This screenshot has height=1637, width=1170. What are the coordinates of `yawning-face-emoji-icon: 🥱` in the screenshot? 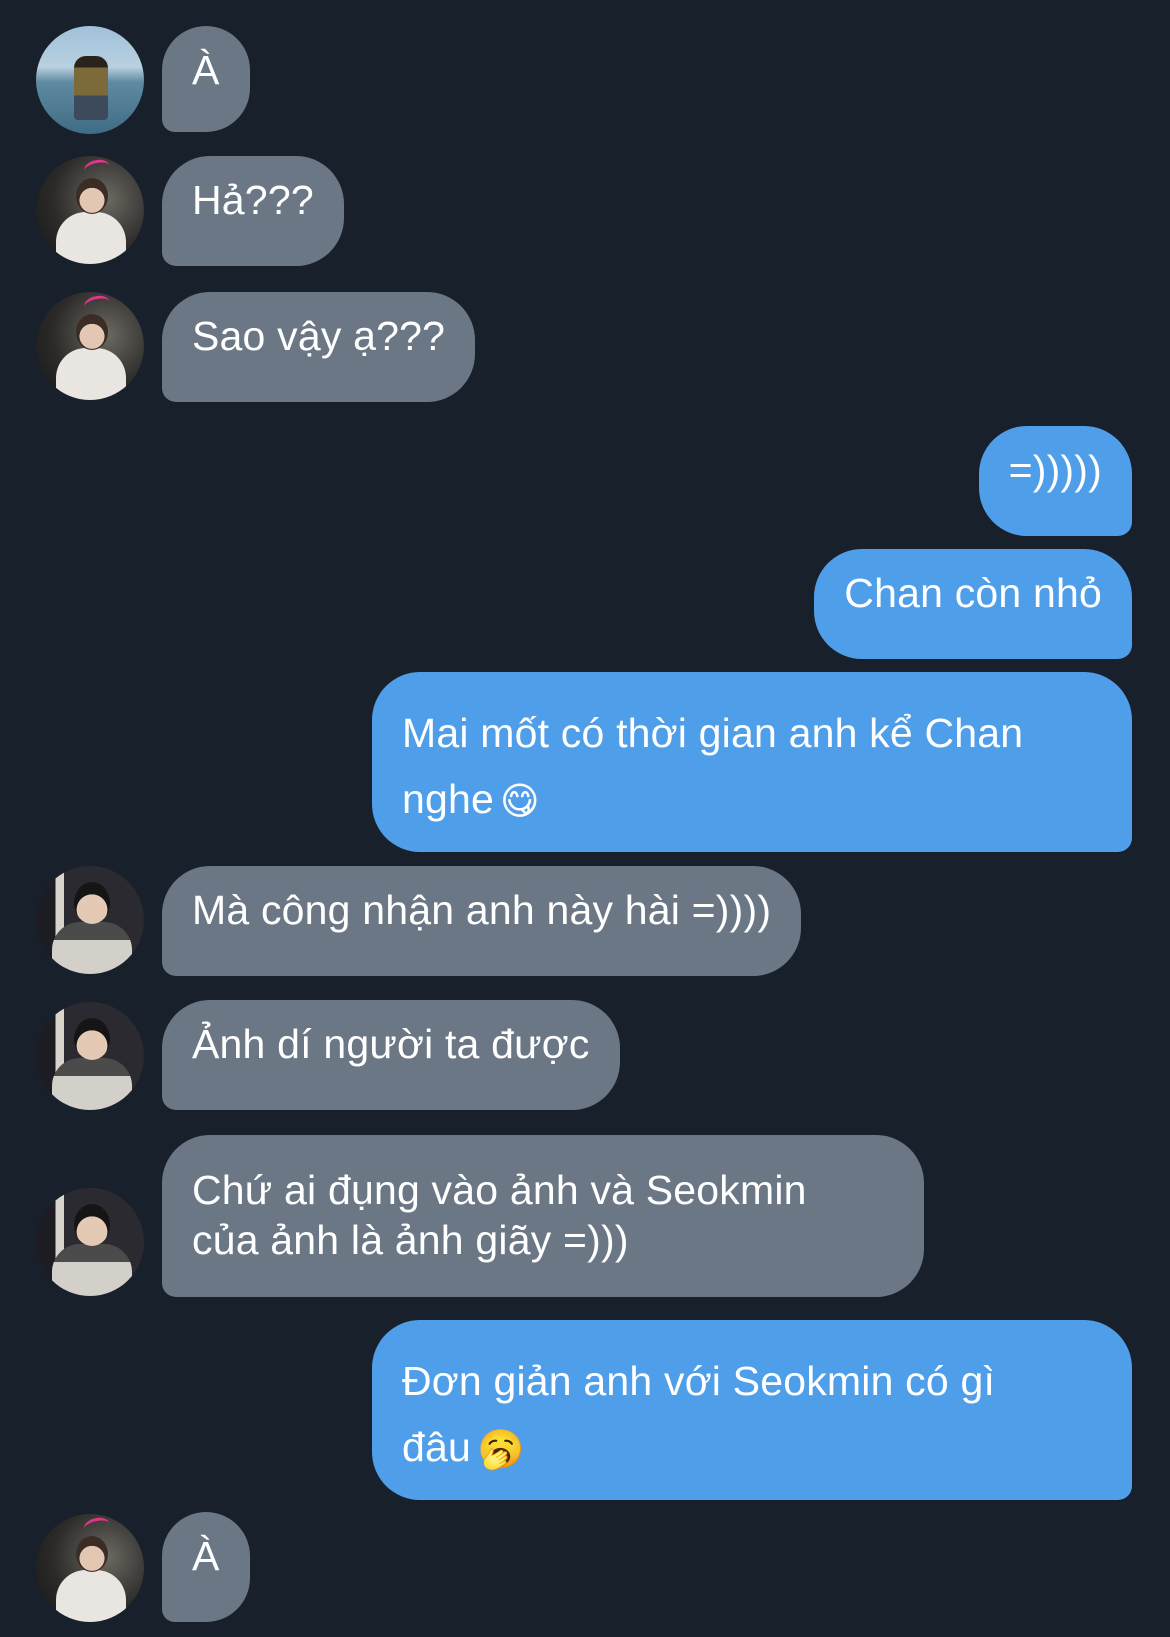 It's located at (501, 1450).